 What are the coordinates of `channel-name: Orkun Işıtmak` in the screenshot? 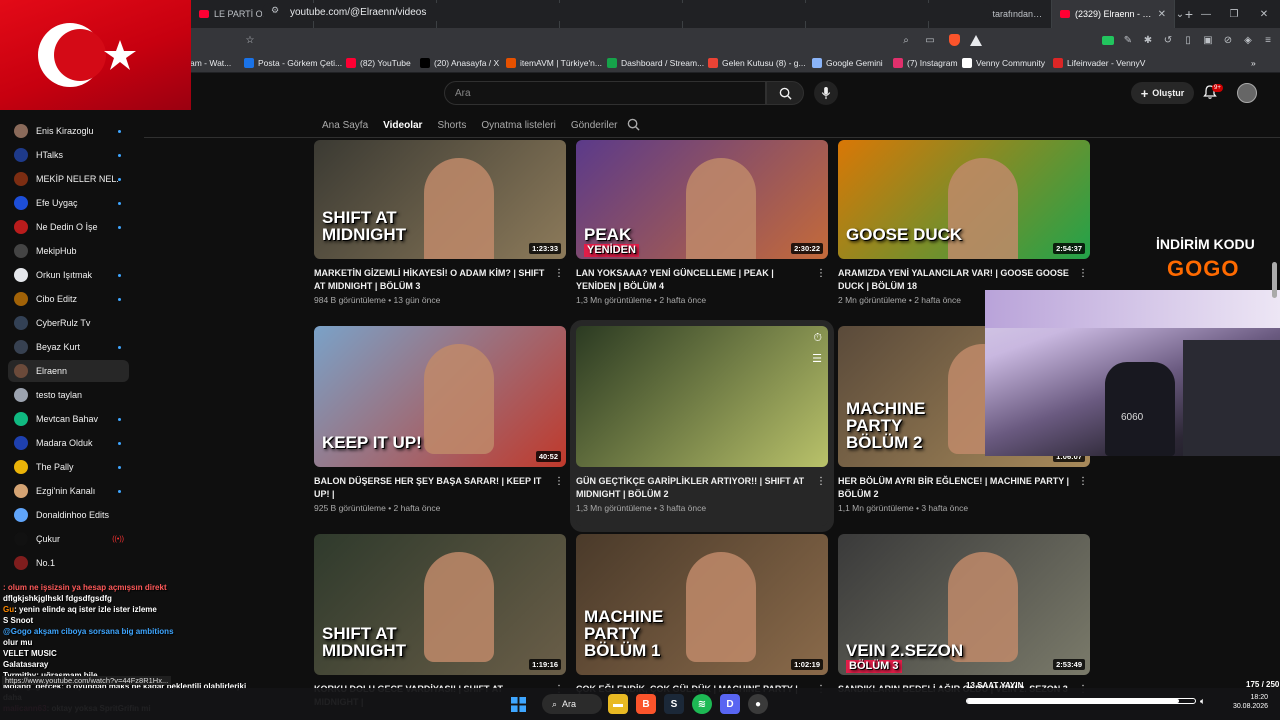 It's located at (64, 275).